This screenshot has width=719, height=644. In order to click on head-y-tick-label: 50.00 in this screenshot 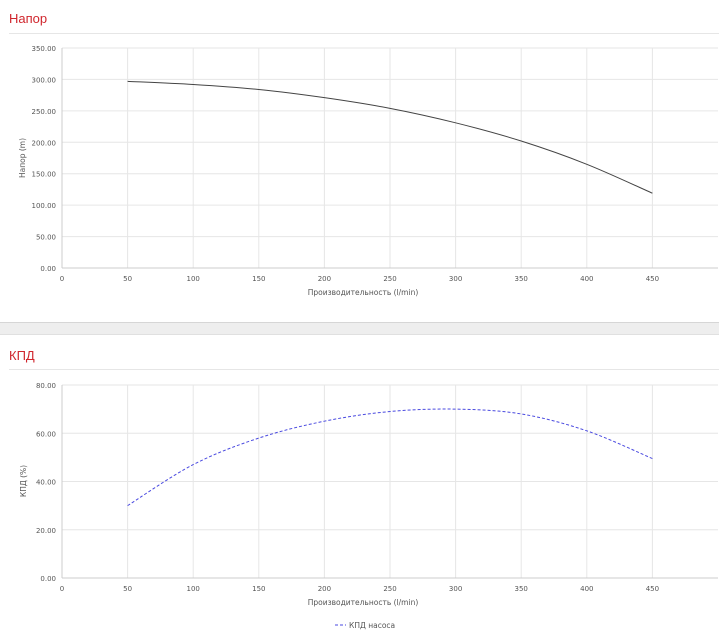, I will do `click(46, 238)`.